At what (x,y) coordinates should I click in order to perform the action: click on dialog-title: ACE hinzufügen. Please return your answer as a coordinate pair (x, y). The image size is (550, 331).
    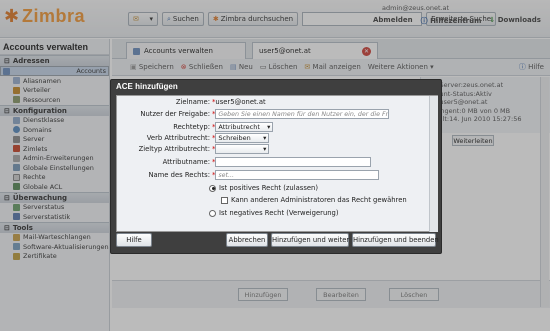
    Looking at the image, I should click on (147, 86).